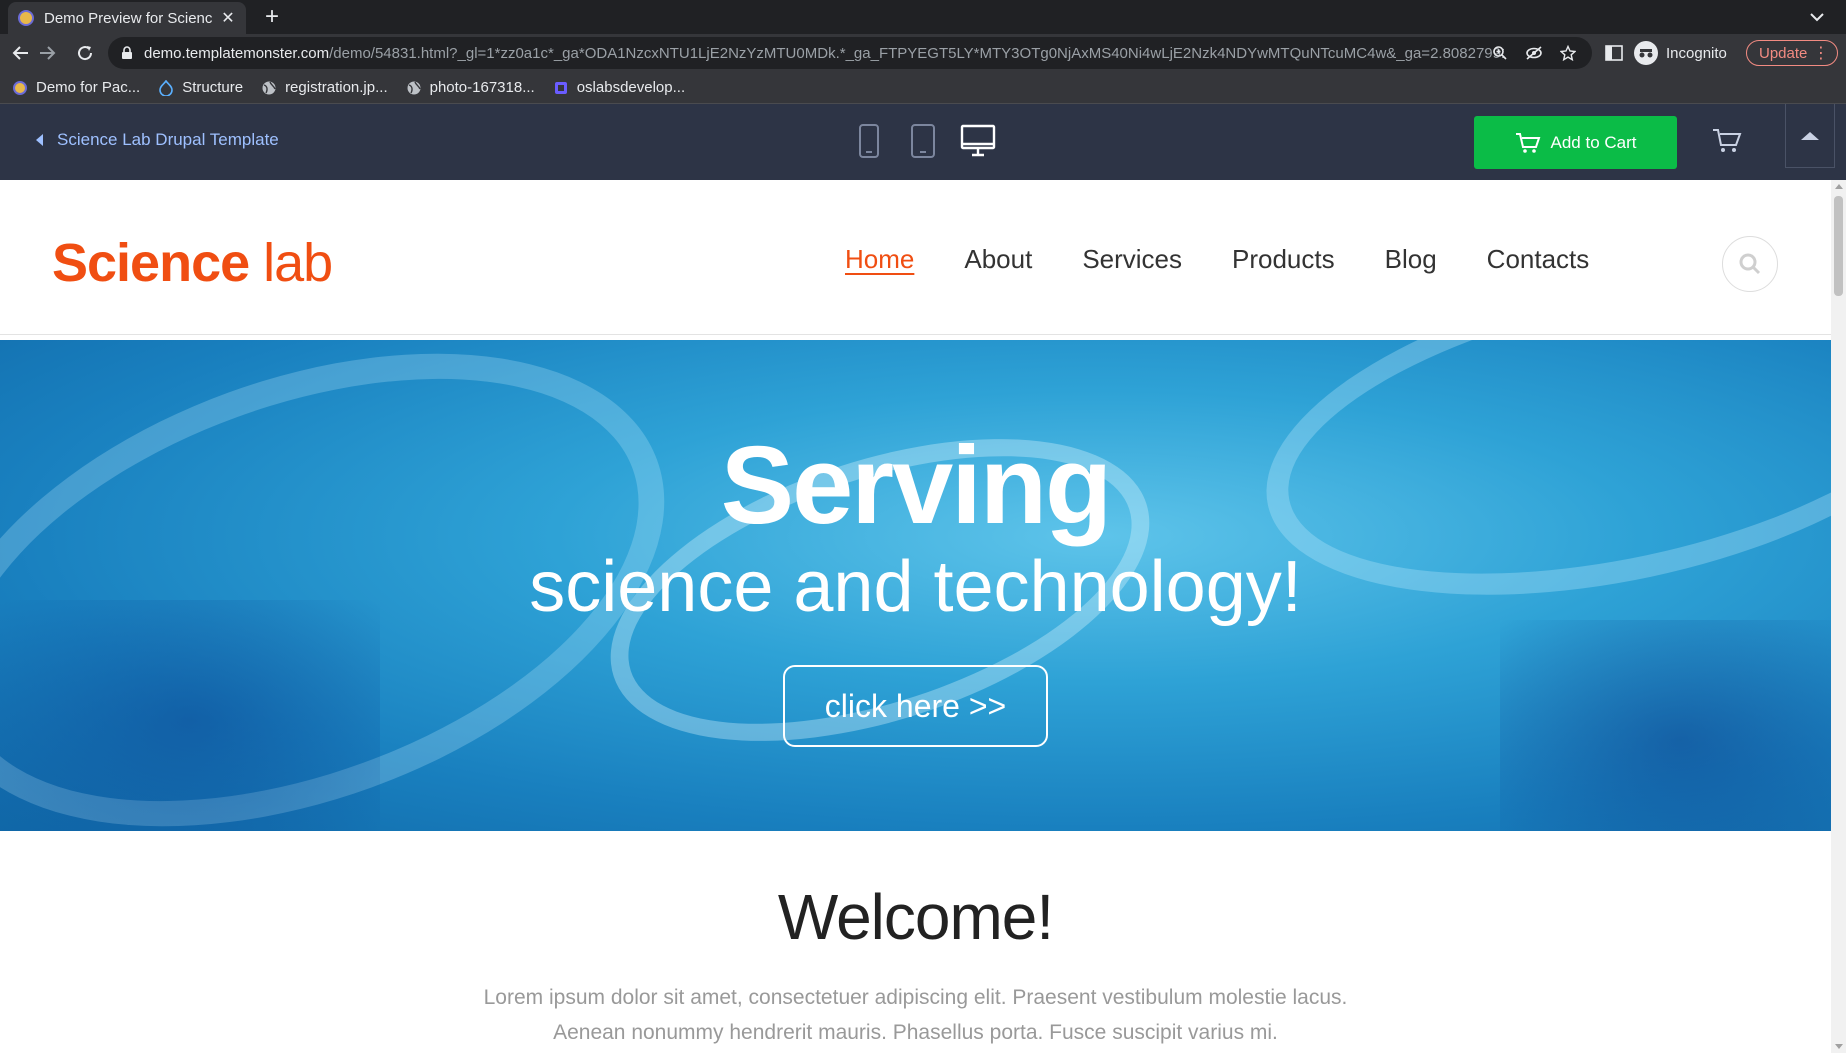  What do you see at coordinates (1727, 141) in the screenshot?
I see `shopping-cart-icon` at bounding box center [1727, 141].